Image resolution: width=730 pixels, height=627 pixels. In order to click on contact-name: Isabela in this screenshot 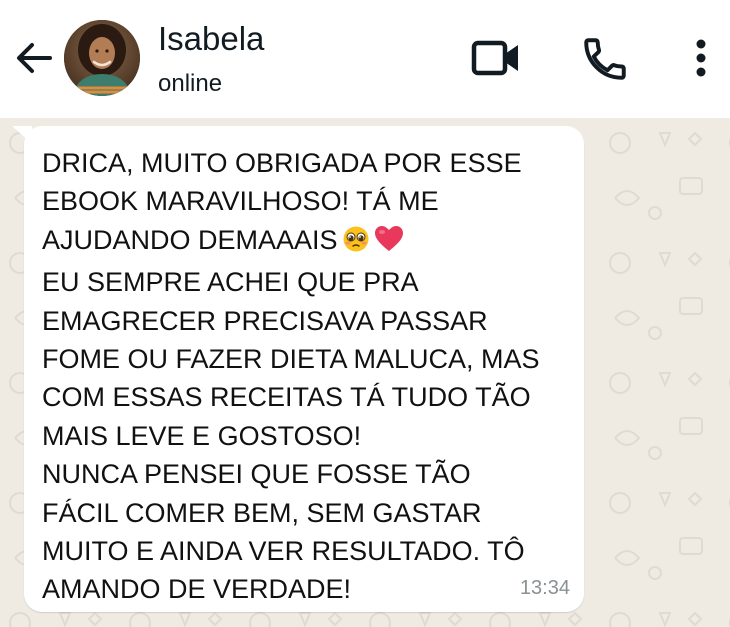, I will do `click(211, 39)`.